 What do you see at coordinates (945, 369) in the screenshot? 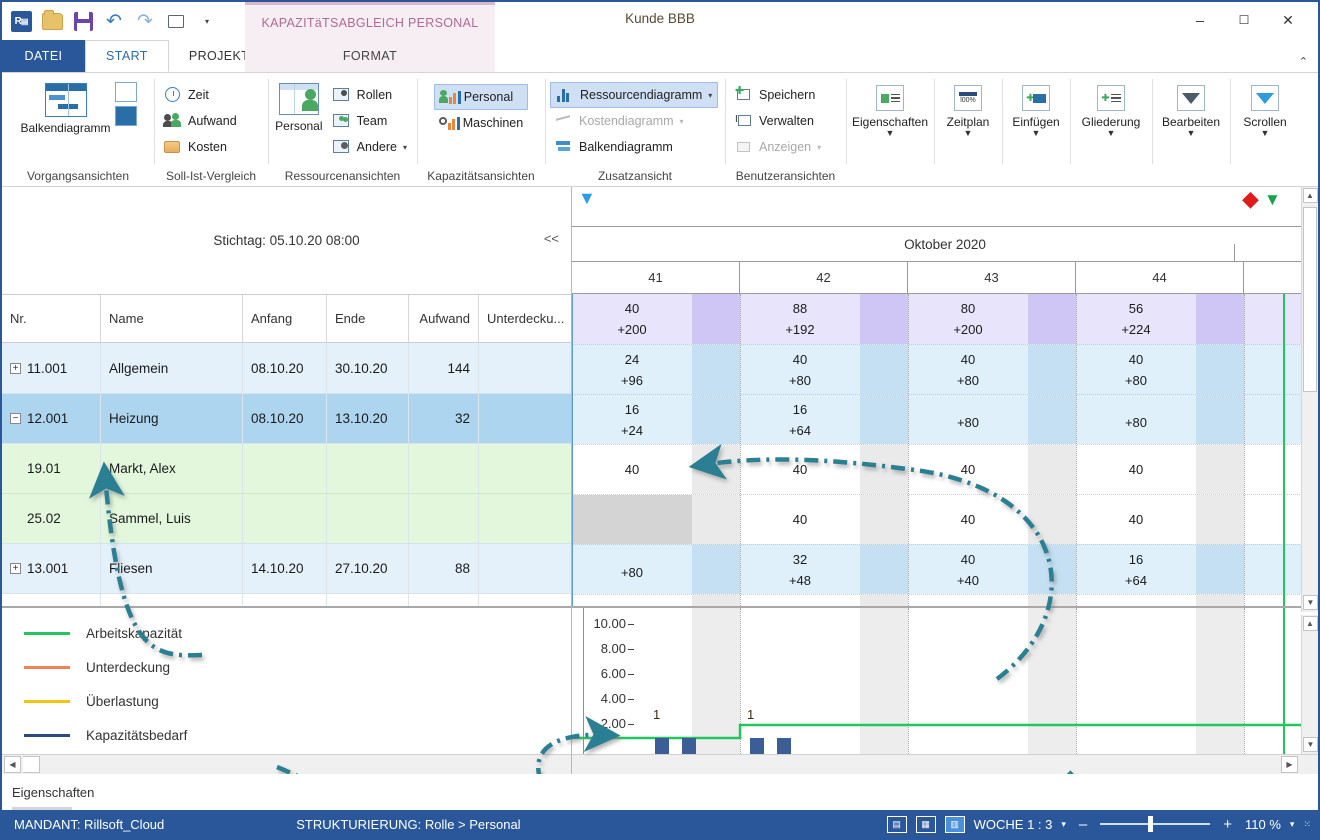
I see `grid-row-allgemein: 24 +96 40 +80 40 +80 40 +80` at bounding box center [945, 369].